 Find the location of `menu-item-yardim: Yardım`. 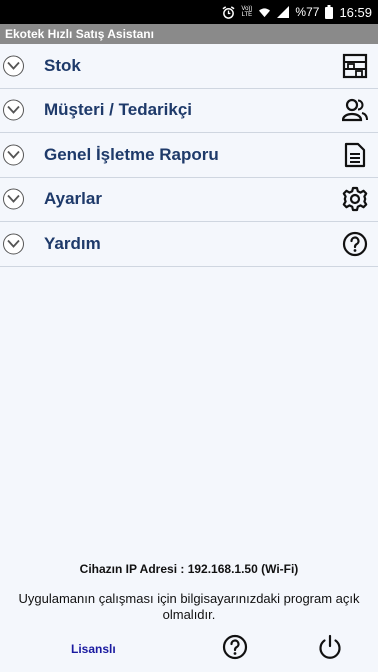

menu-item-yardim: Yardım is located at coordinates (189, 244).